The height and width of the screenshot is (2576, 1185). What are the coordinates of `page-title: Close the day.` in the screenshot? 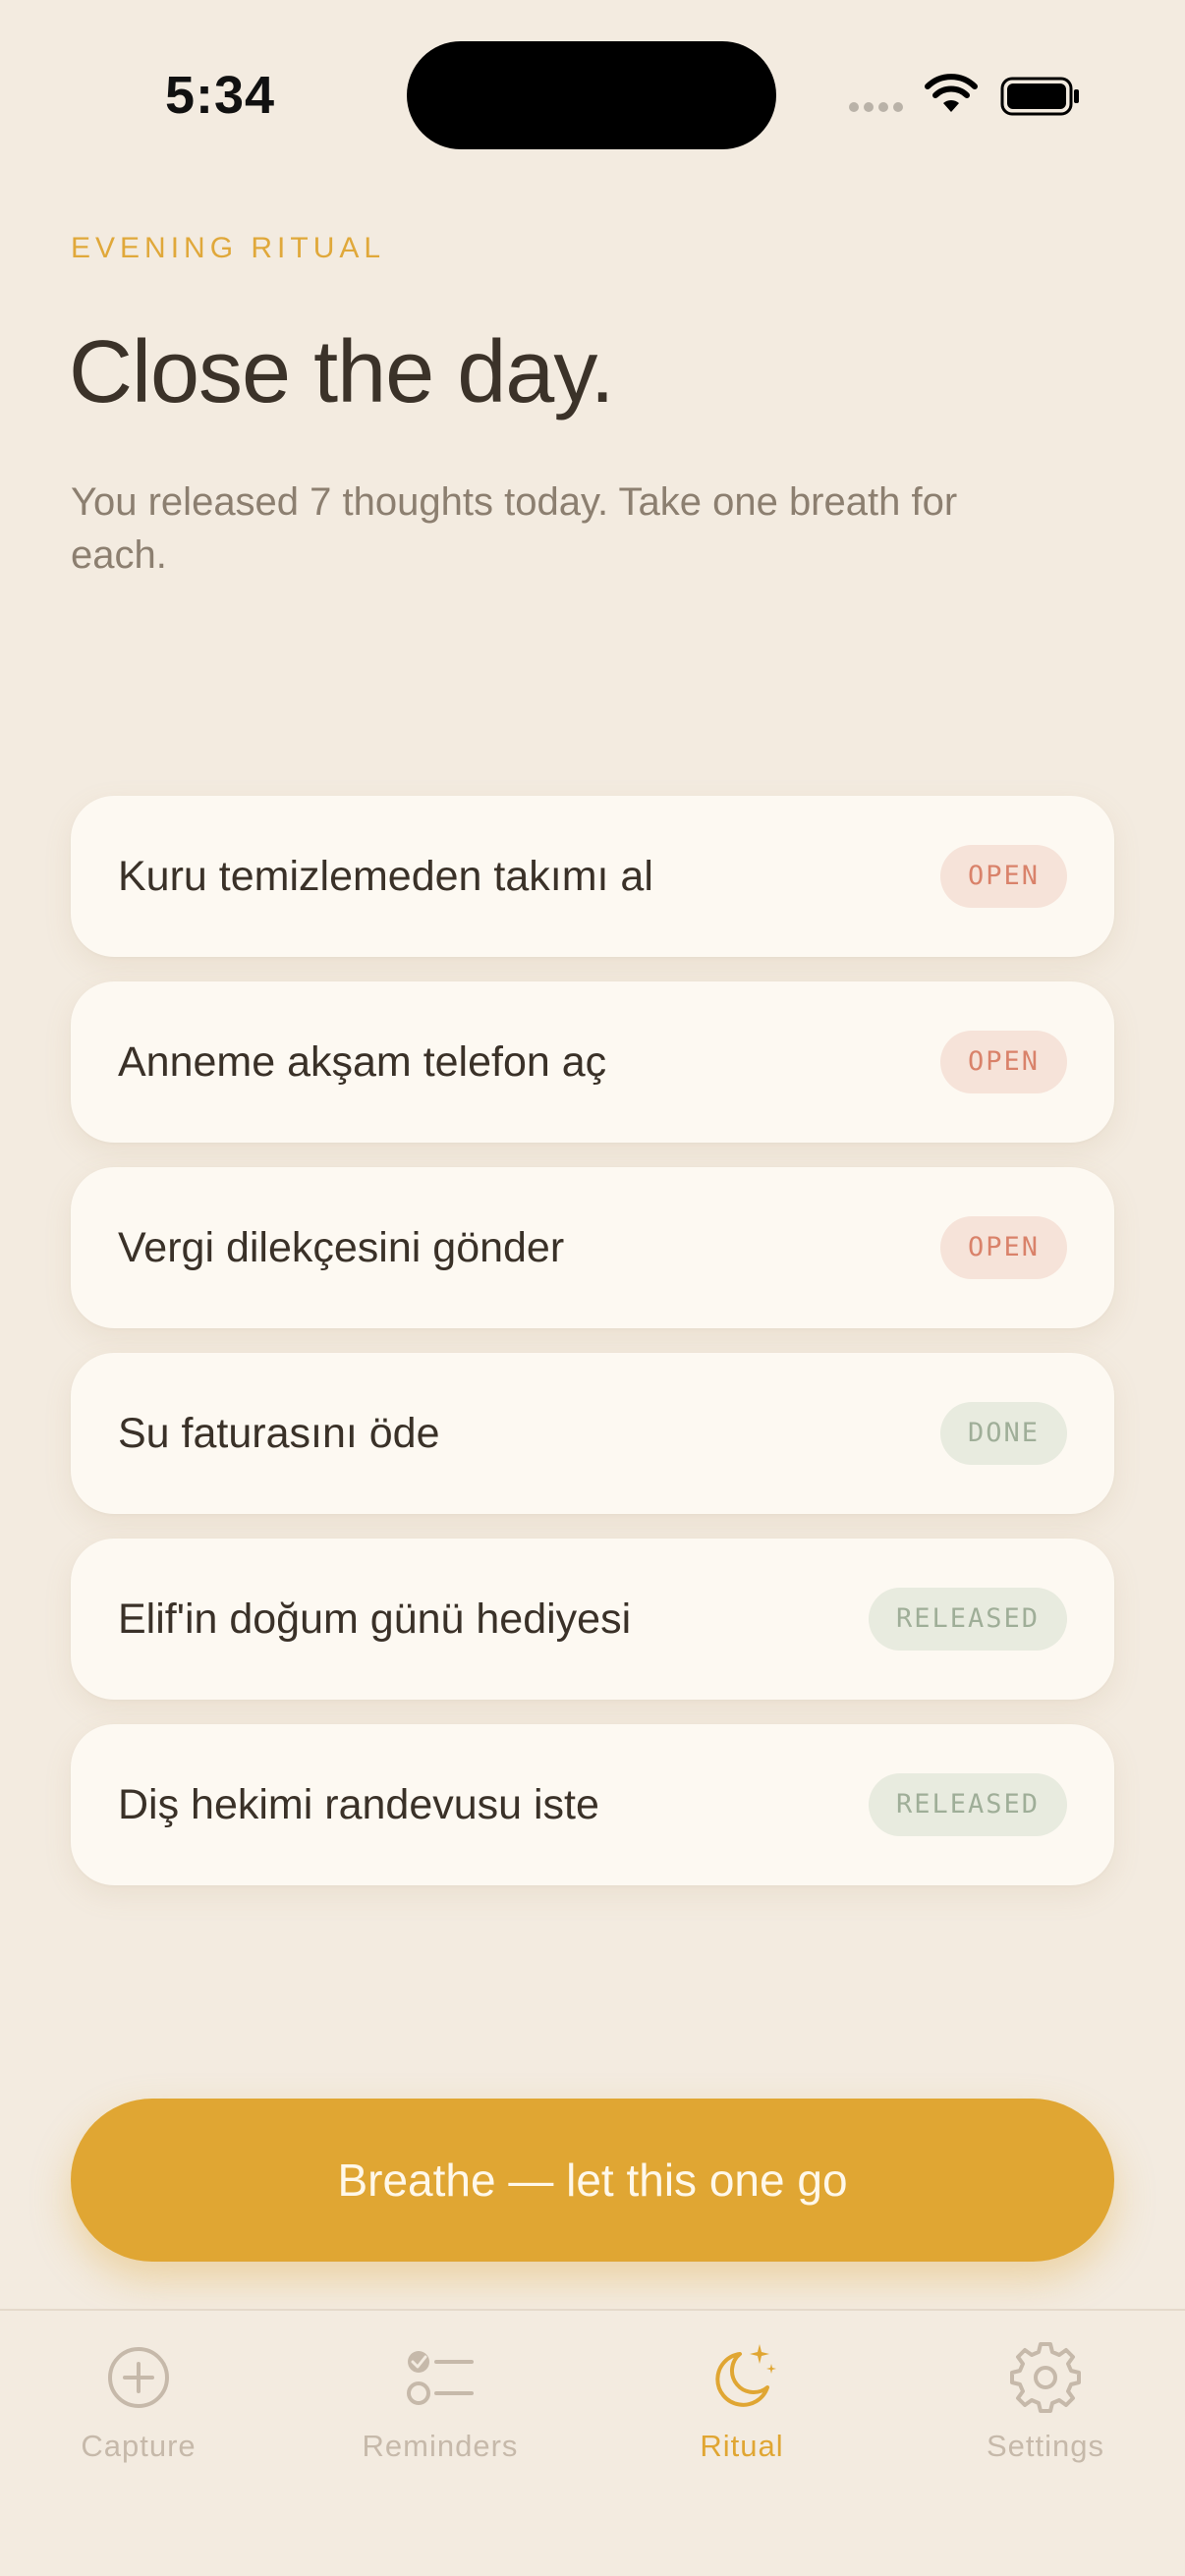 It's located at (342, 372).